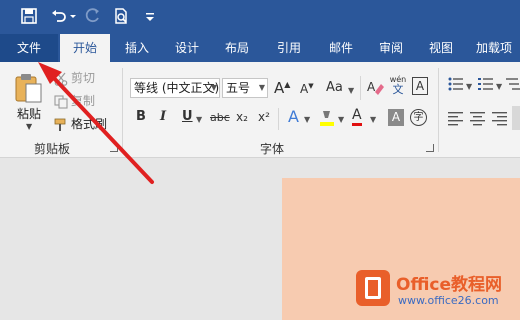  What do you see at coordinates (418, 117) in the screenshot?
I see `enclose-characters-button: 字` at bounding box center [418, 117].